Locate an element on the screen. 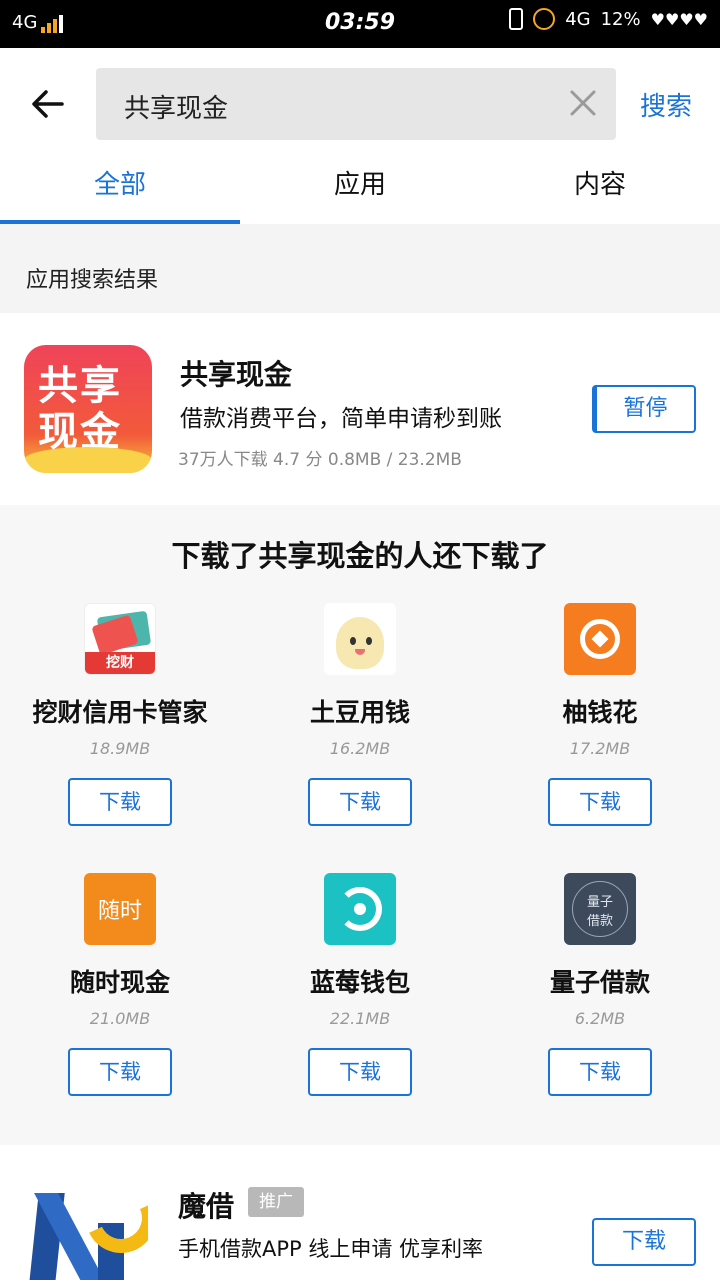 Image resolution: width=720 pixels, height=1280 pixels. rec-app-size: 22.1MB is located at coordinates (360, 1018).